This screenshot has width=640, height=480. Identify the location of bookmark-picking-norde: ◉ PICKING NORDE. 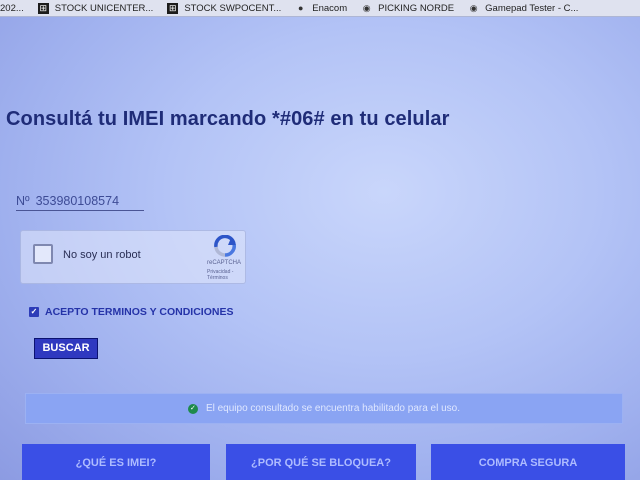
(407, 8).